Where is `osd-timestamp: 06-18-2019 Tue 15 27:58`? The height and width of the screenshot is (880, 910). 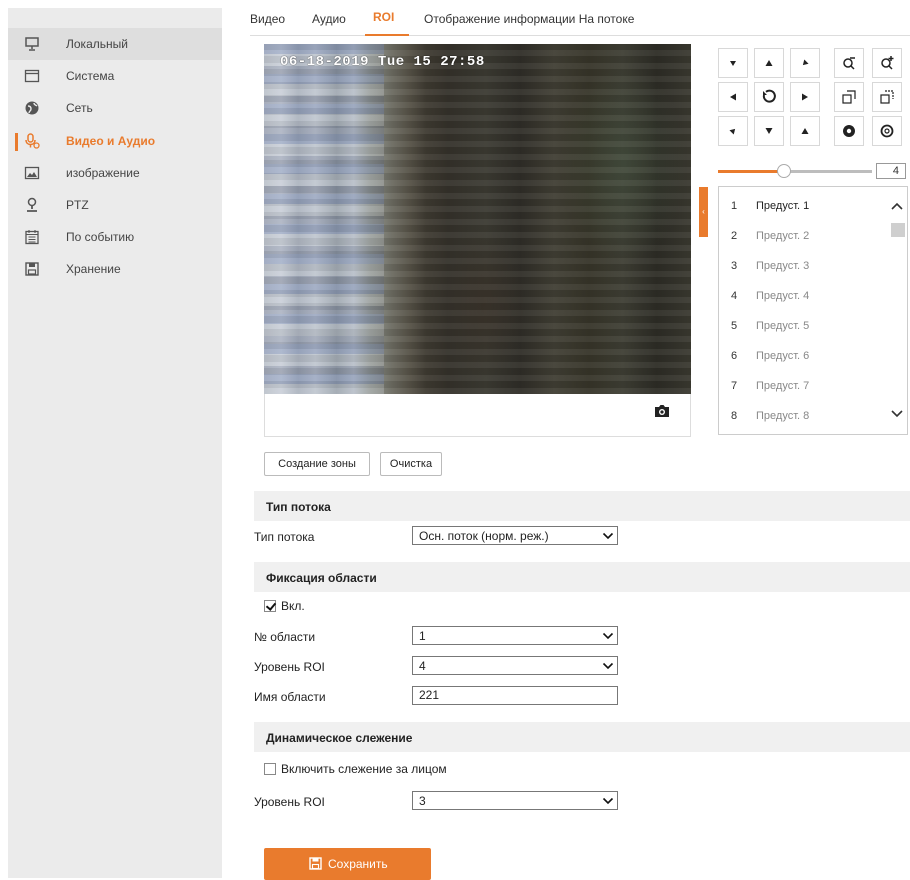 osd-timestamp: 06-18-2019 Tue 15 27:58 is located at coordinates (382, 62).